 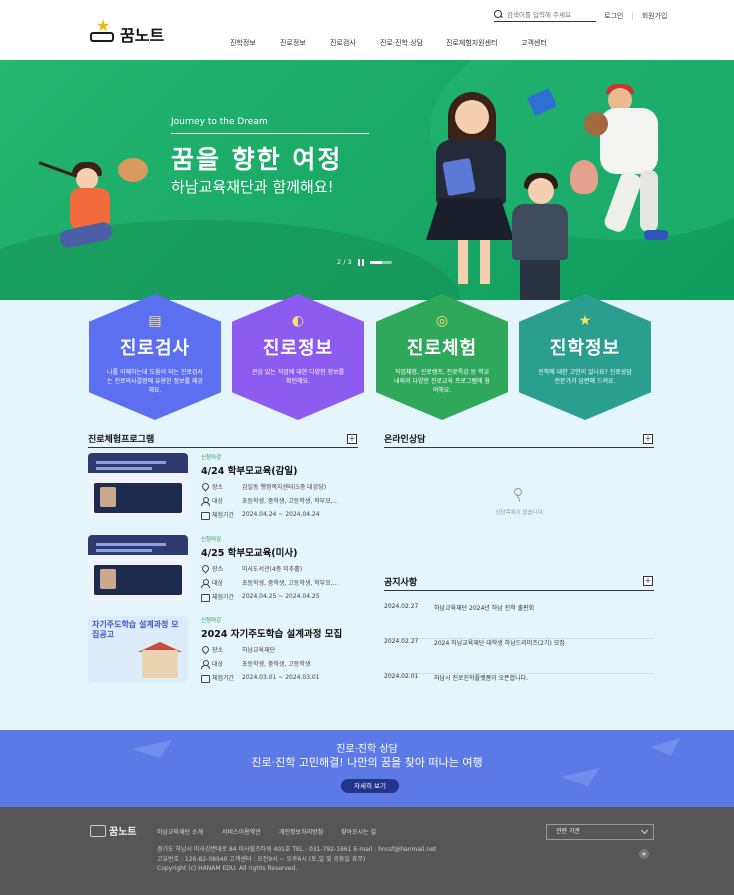 I want to click on hero-pager-count: 2 / 3, so click(x=344, y=262).